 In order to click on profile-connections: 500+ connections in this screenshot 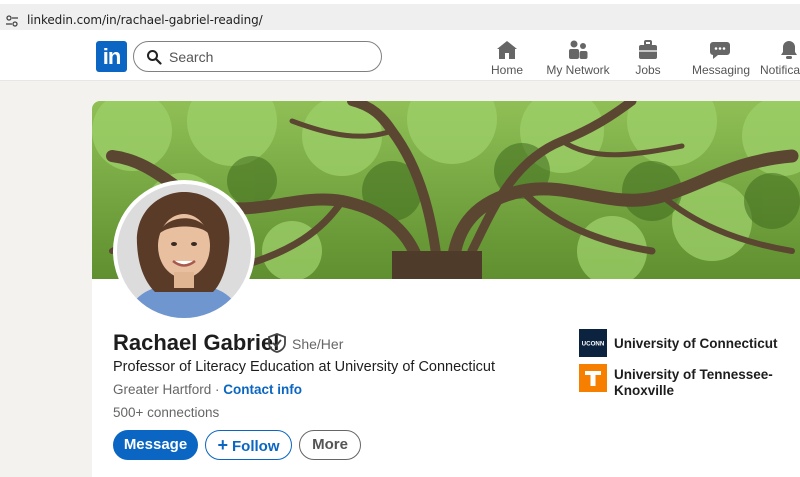, I will do `click(166, 412)`.